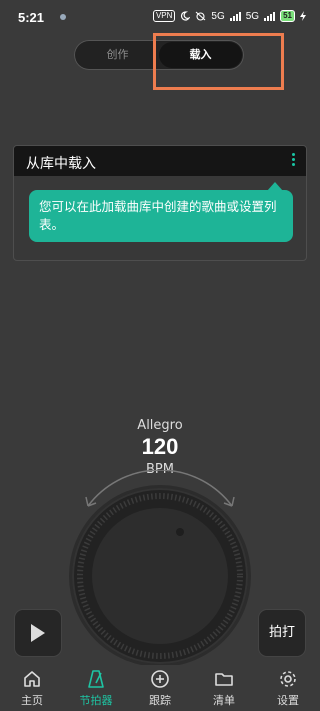 The height and width of the screenshot is (711, 320). I want to click on nav-label-list: 清单, so click(224, 700).